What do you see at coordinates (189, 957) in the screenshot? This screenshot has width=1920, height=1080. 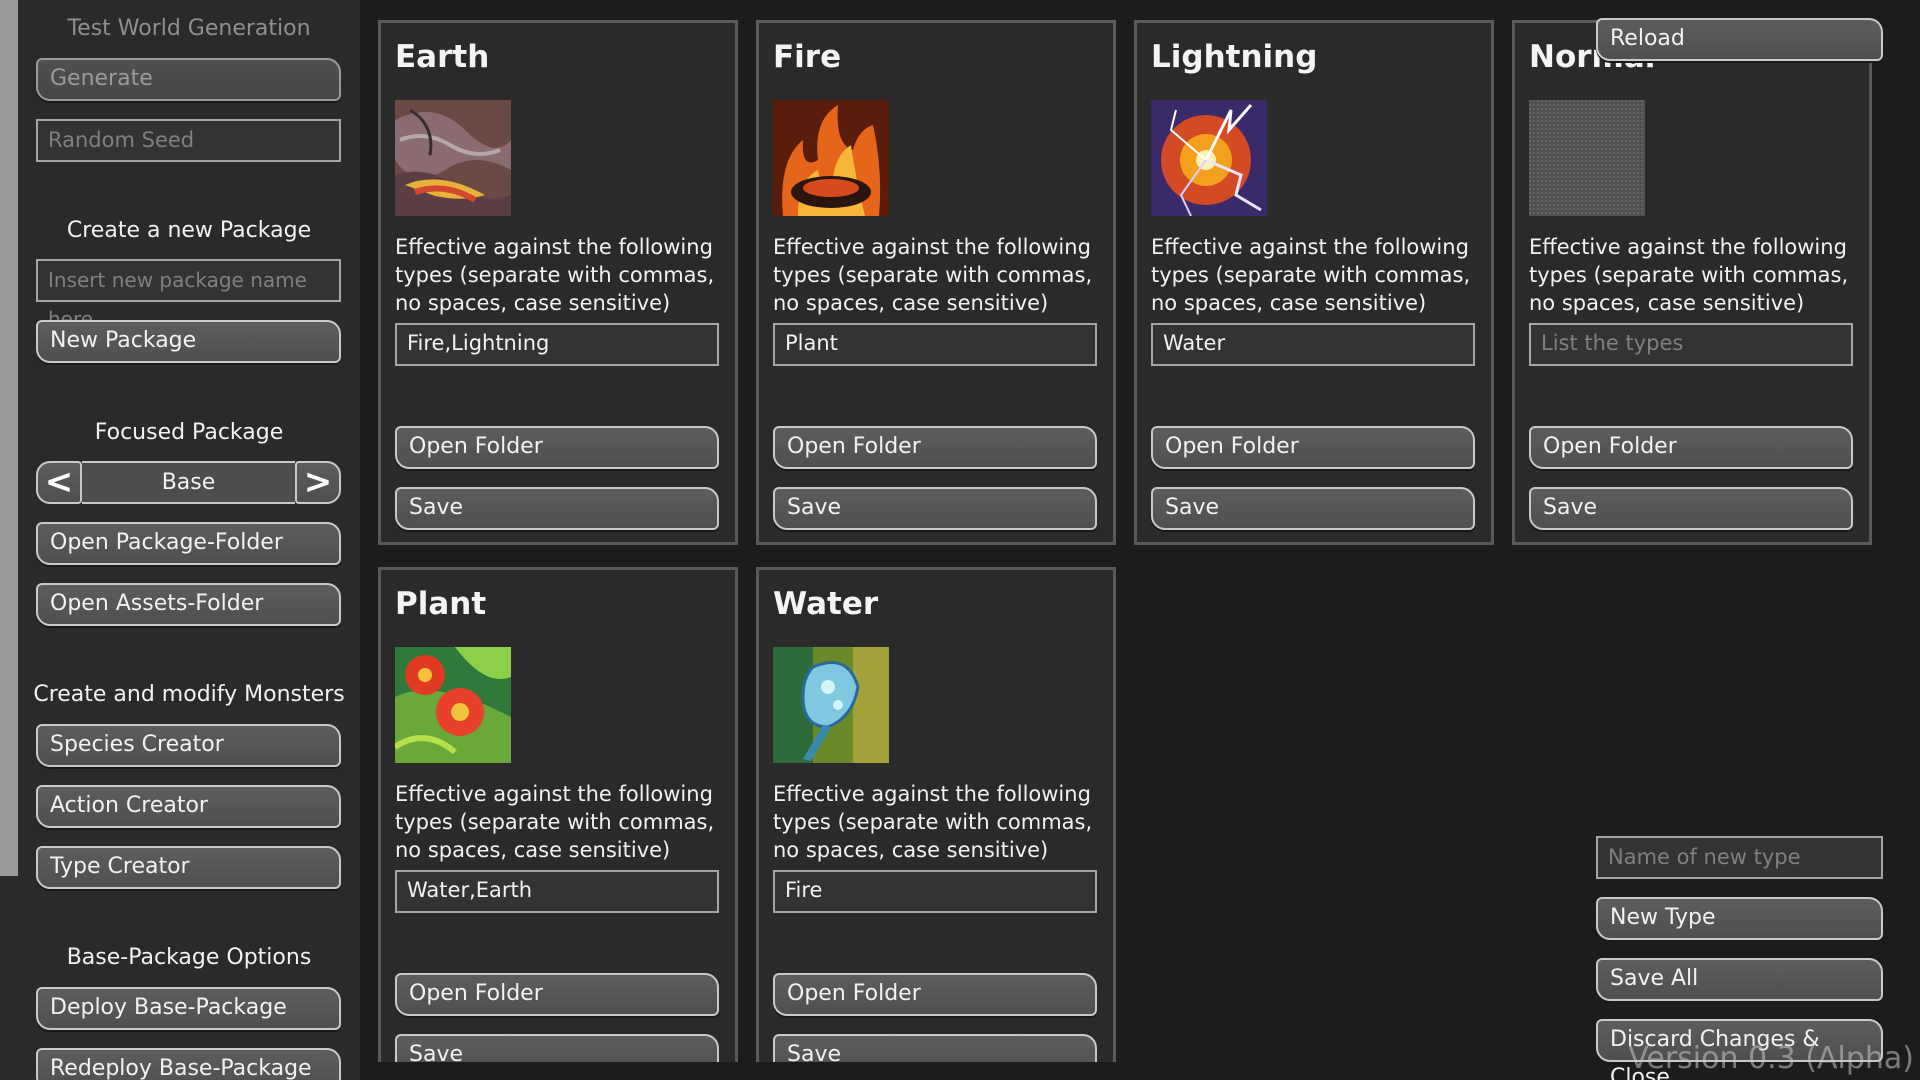 I see `base-package-options-title: Base-Package Options` at bounding box center [189, 957].